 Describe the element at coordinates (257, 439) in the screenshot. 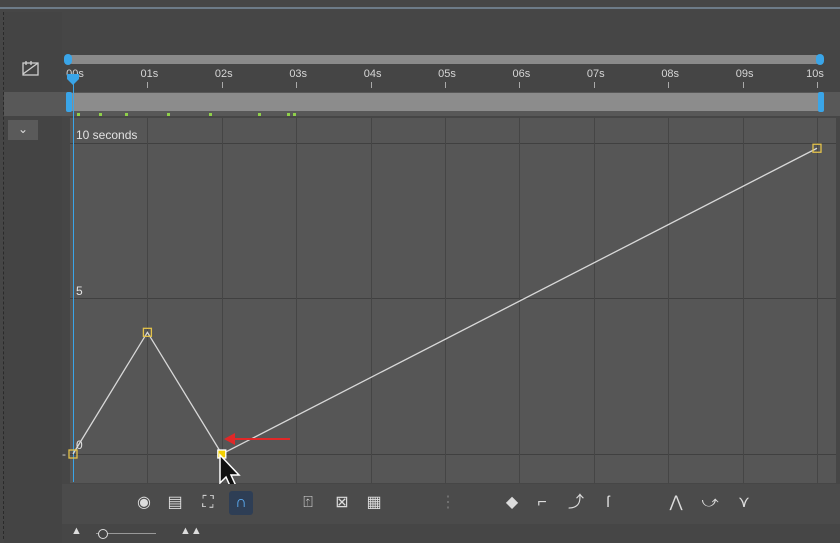

I see `annotation-arrow` at that location.